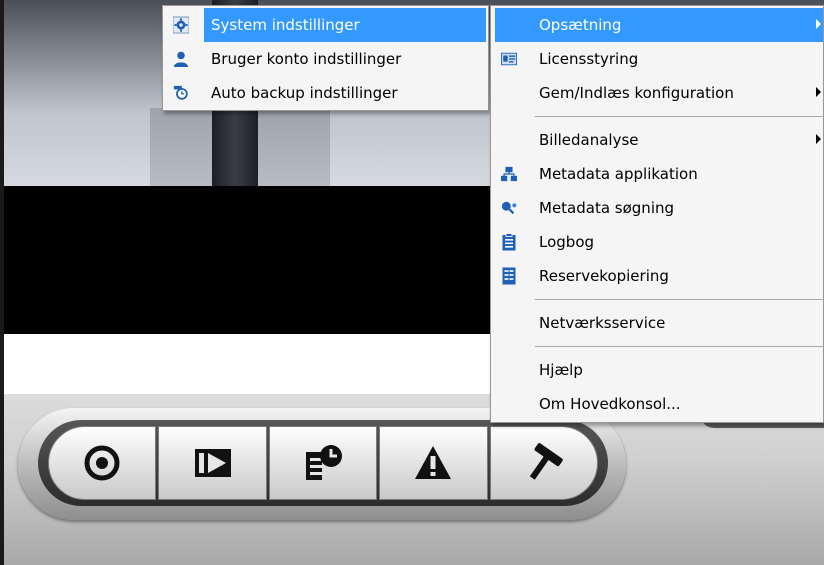 The image size is (824, 565). I want to click on menu-item-auto-backup-settings: Auto backup indstillinger, so click(325, 93).